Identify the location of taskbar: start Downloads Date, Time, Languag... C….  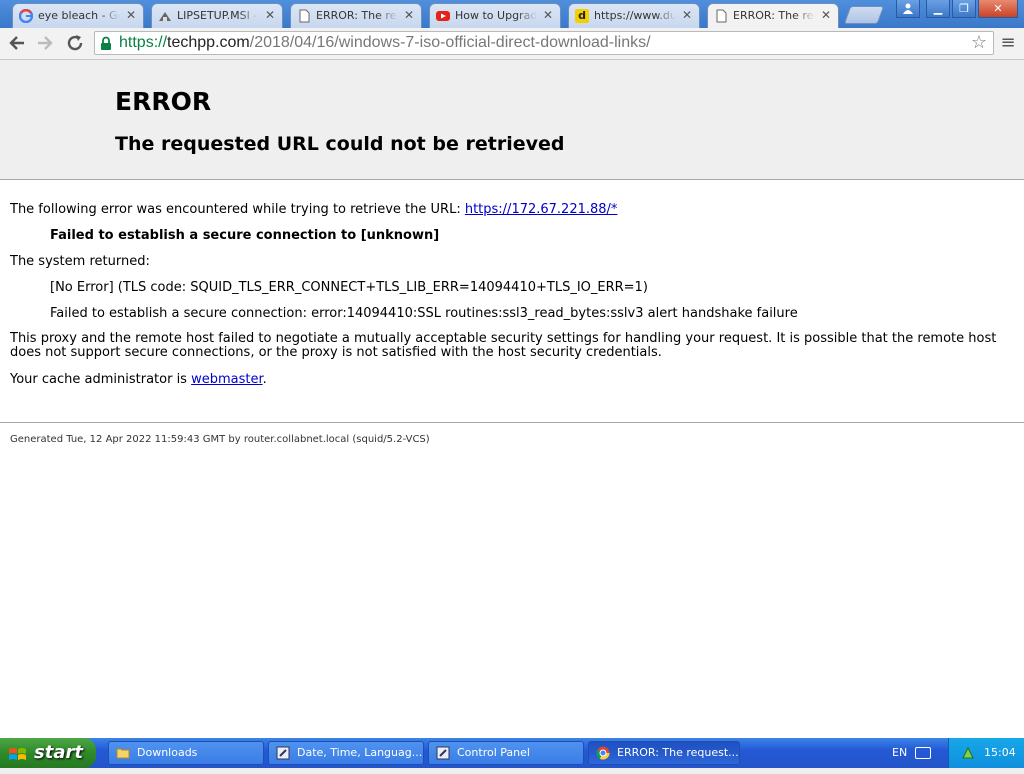
(512, 753).